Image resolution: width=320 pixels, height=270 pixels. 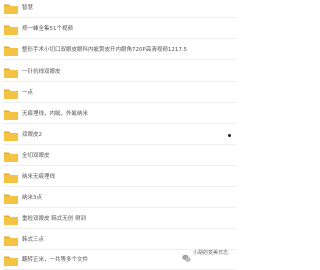 I want to click on folder-name: 韩式三点, so click(x=33, y=240).